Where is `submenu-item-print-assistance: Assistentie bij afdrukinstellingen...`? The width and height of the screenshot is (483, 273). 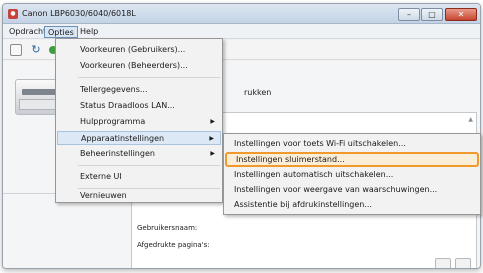 submenu-item-print-assistance: Assistentie bij afdrukinstellingen... is located at coordinates (352, 205).